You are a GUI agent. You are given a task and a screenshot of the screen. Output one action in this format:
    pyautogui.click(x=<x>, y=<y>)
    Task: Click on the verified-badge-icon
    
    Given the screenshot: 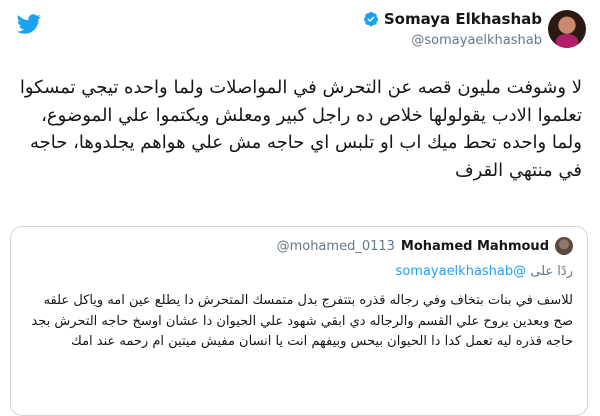 What is the action you would take?
    pyautogui.click(x=370, y=19)
    